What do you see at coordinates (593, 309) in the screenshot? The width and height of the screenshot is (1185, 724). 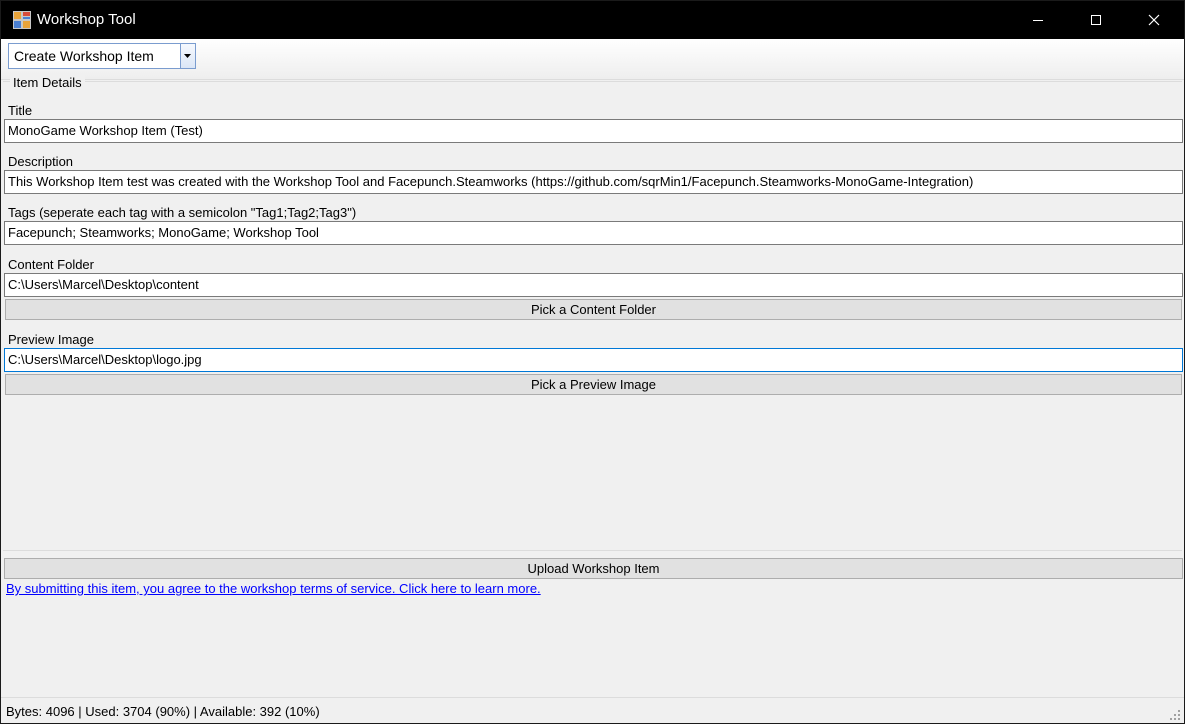 I see `pick-content-folder-button: Pick a Content Folder` at bounding box center [593, 309].